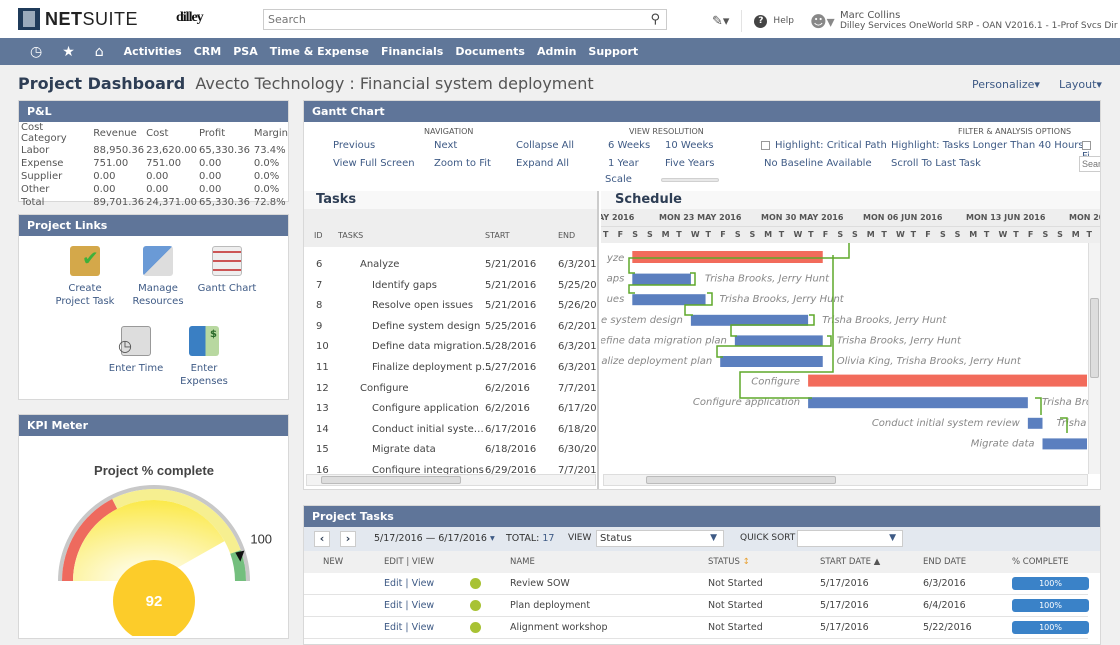 Image resolution: width=1120 pixels, height=645 pixels. What do you see at coordinates (629, 145) in the screenshot?
I see `six-weeks-link: 6 Weeks` at bounding box center [629, 145].